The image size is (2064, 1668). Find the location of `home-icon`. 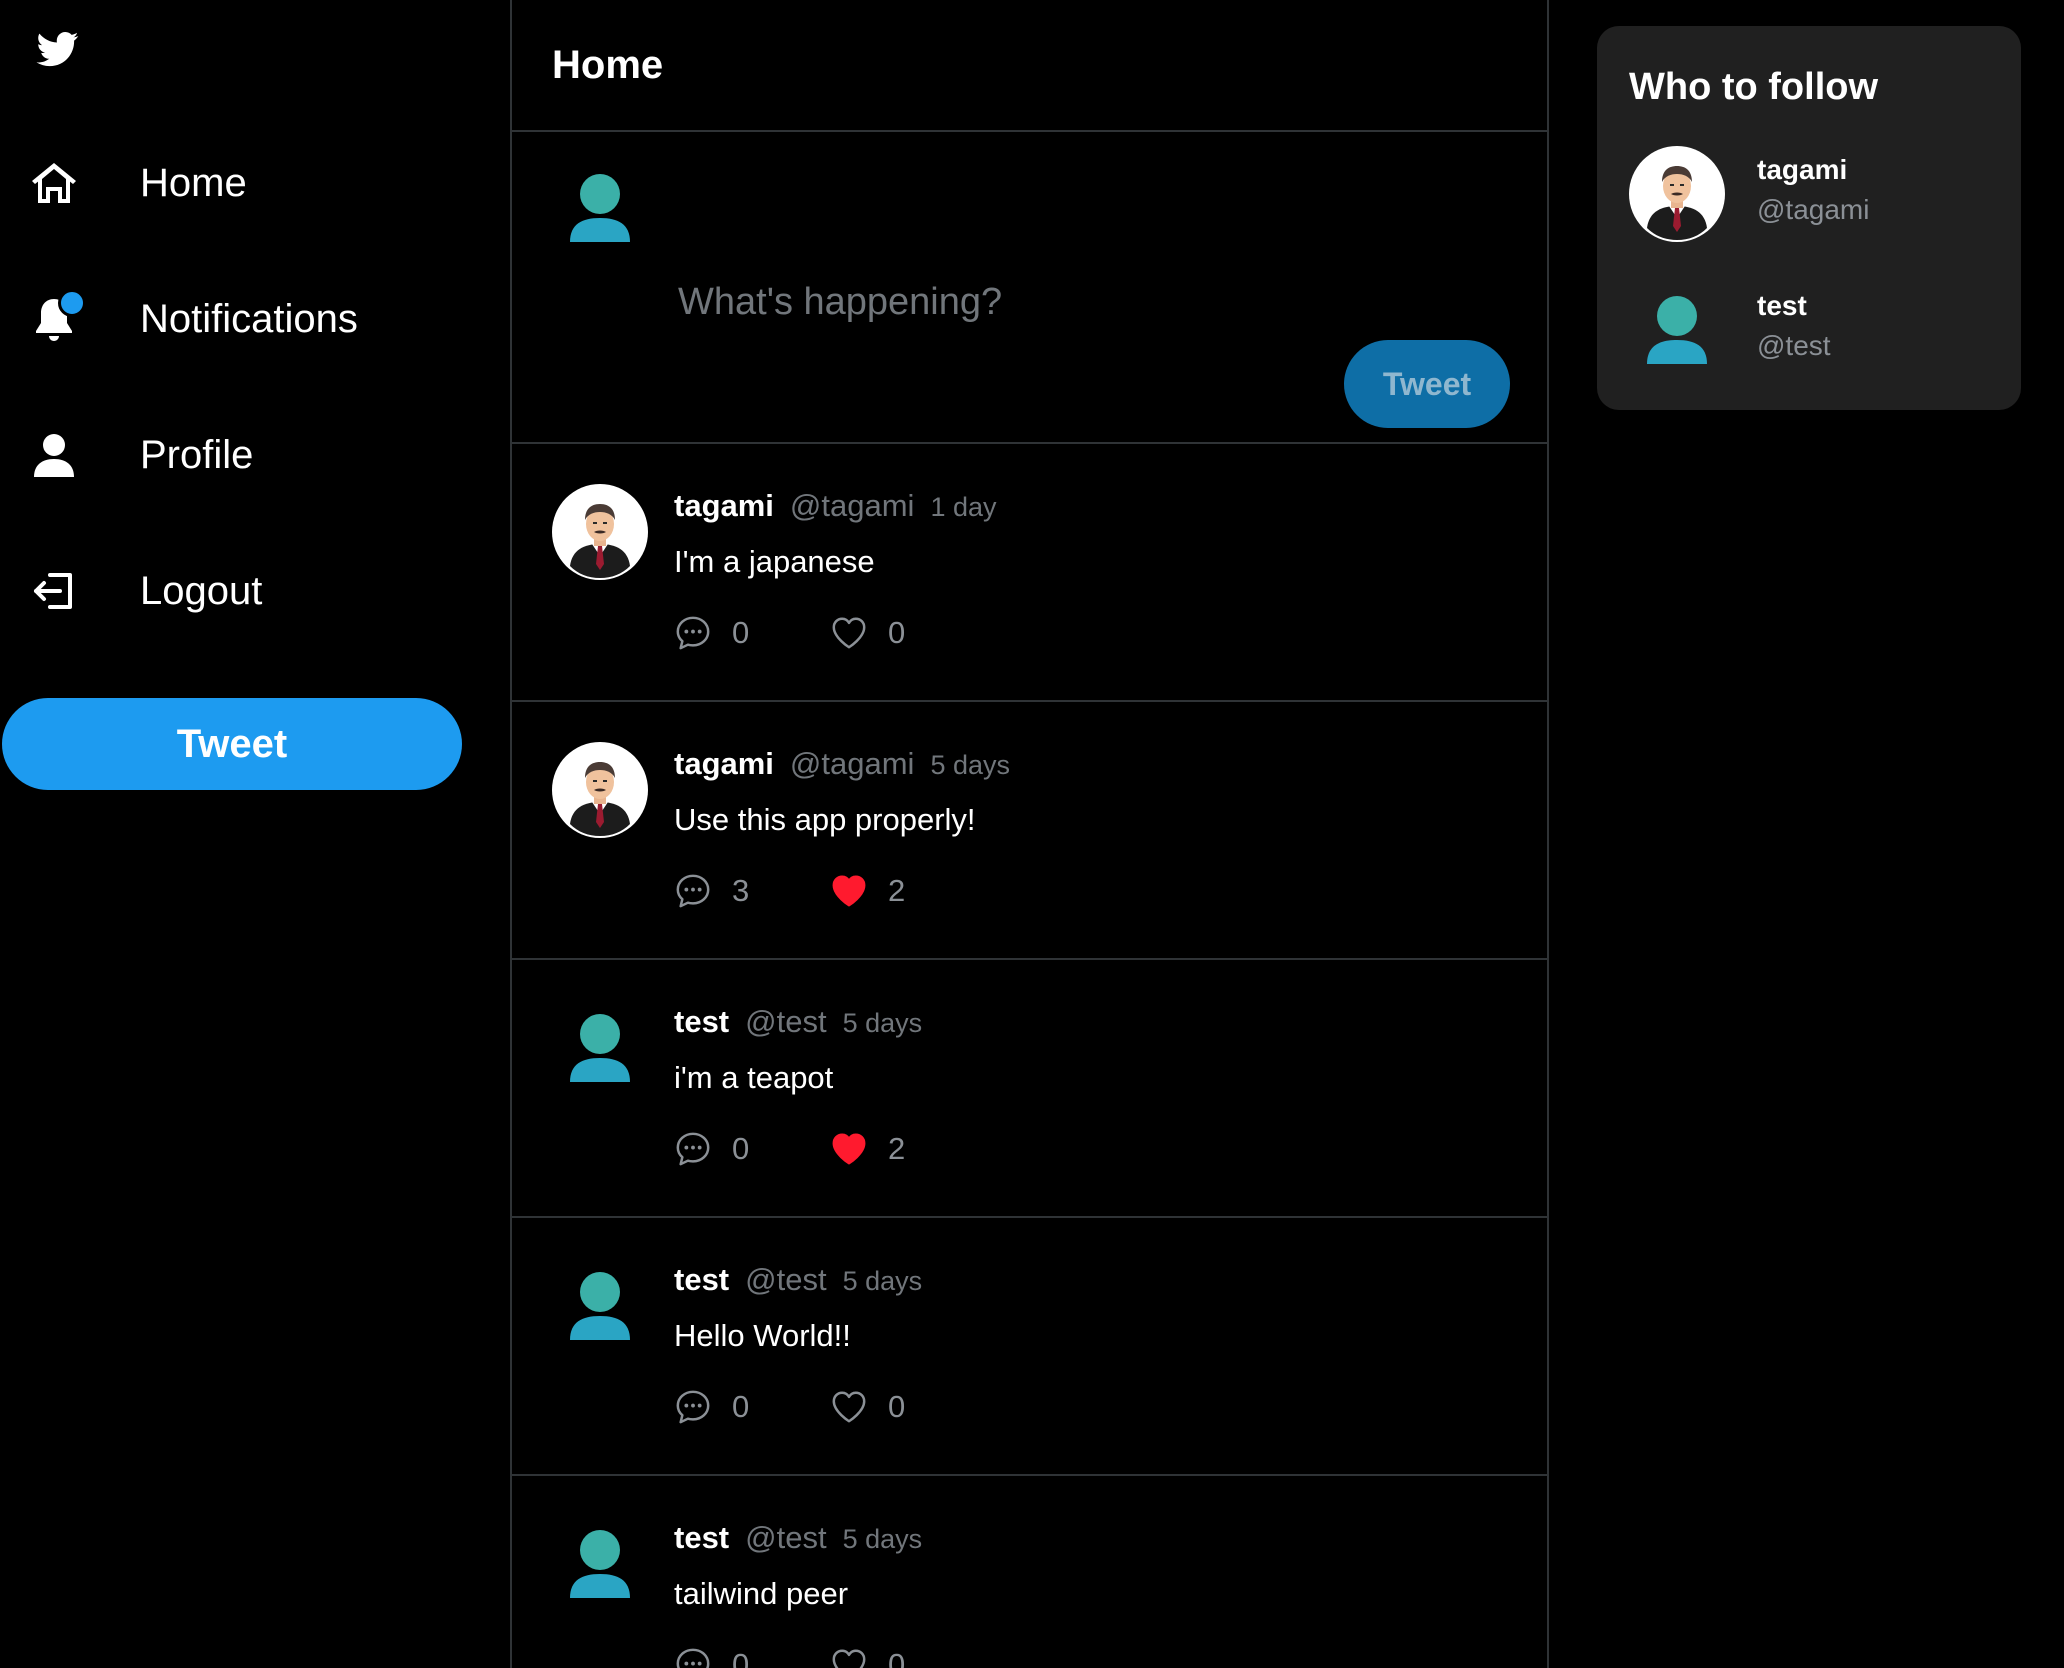

home-icon is located at coordinates (58, 183).